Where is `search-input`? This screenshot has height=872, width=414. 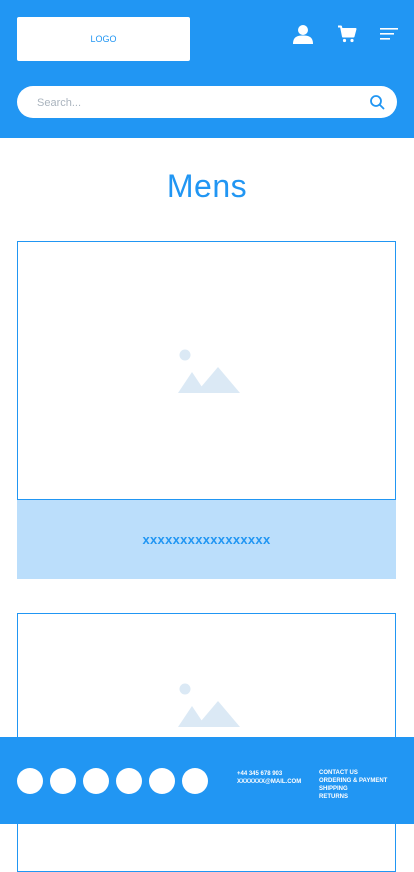 search-input is located at coordinates (197, 103).